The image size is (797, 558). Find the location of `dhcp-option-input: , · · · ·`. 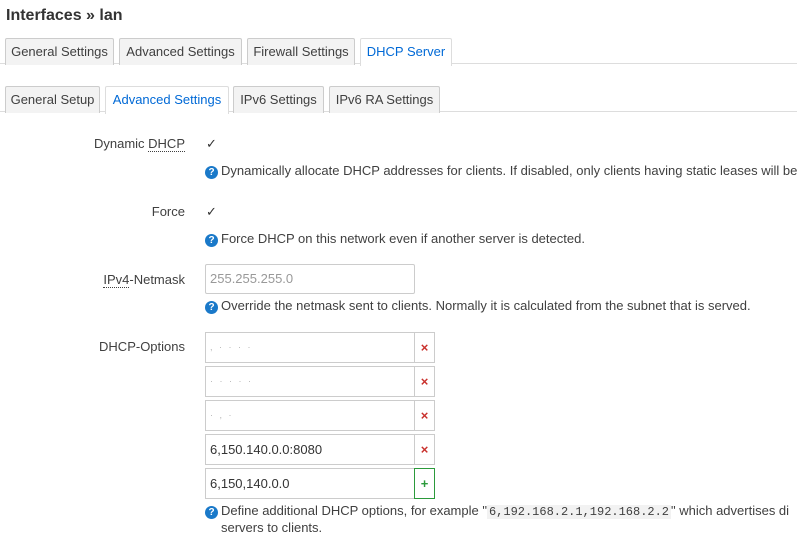

dhcp-option-input: , · · · · is located at coordinates (309, 347).